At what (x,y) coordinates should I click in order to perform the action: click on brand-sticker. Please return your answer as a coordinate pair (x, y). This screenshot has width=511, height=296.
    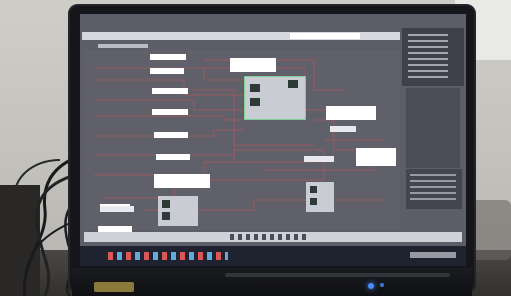
    Looking at the image, I should click on (114, 287).